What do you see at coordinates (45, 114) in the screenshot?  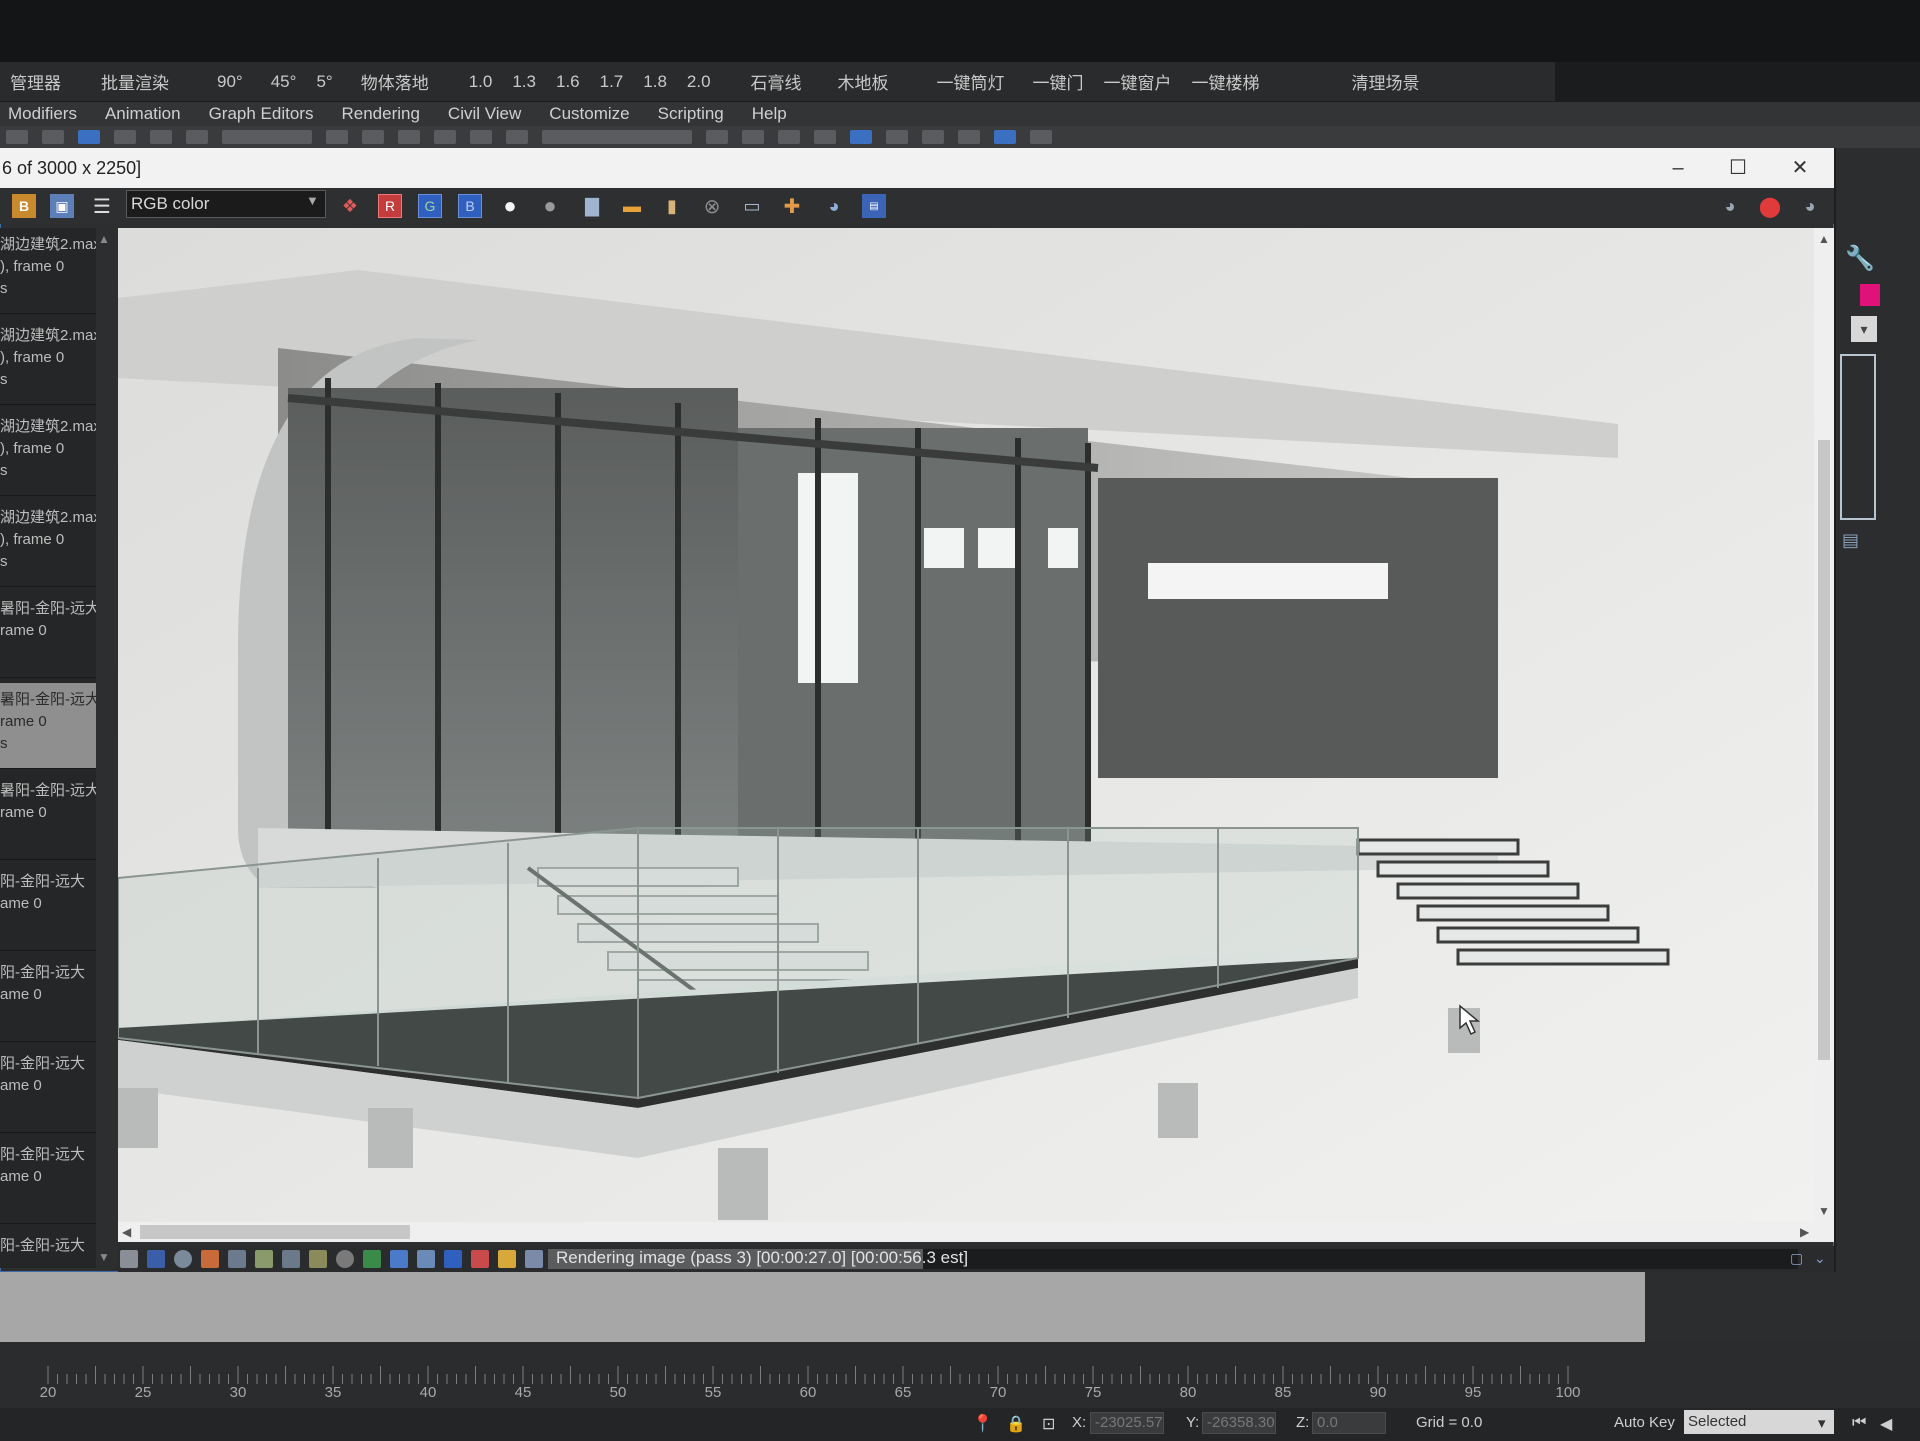 I see `menu-modifiers: Modifiers` at bounding box center [45, 114].